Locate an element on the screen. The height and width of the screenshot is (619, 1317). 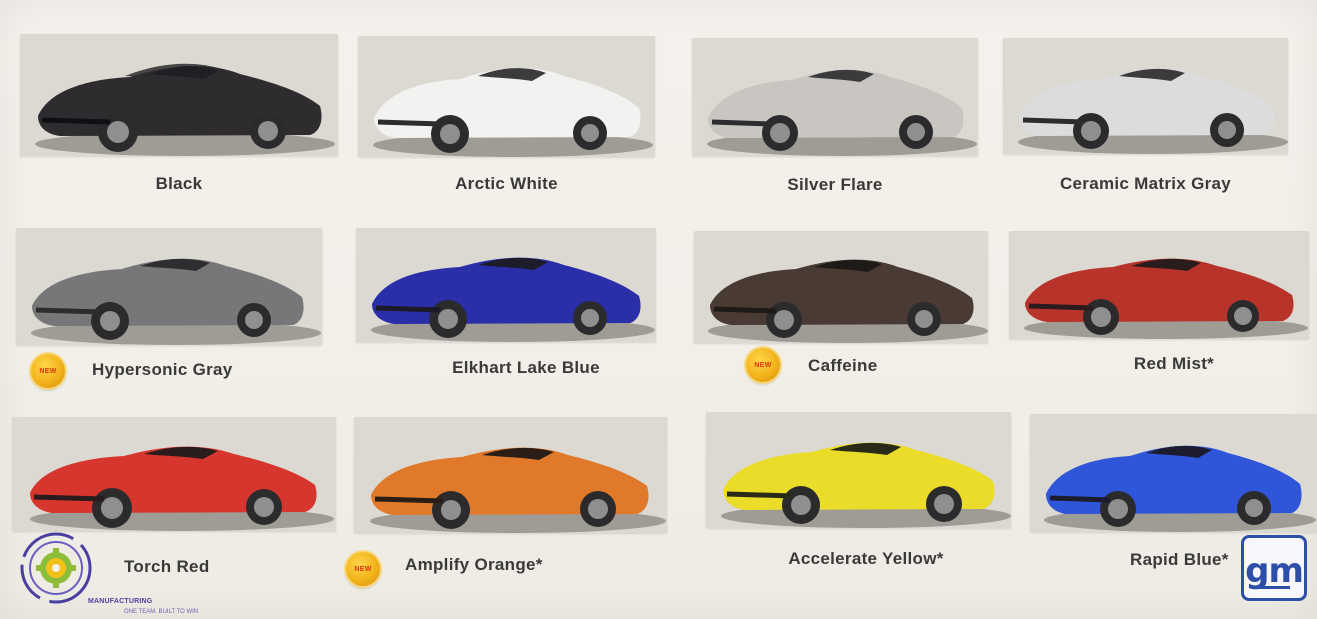
car-image-silver-flare is located at coordinates (835, 97).